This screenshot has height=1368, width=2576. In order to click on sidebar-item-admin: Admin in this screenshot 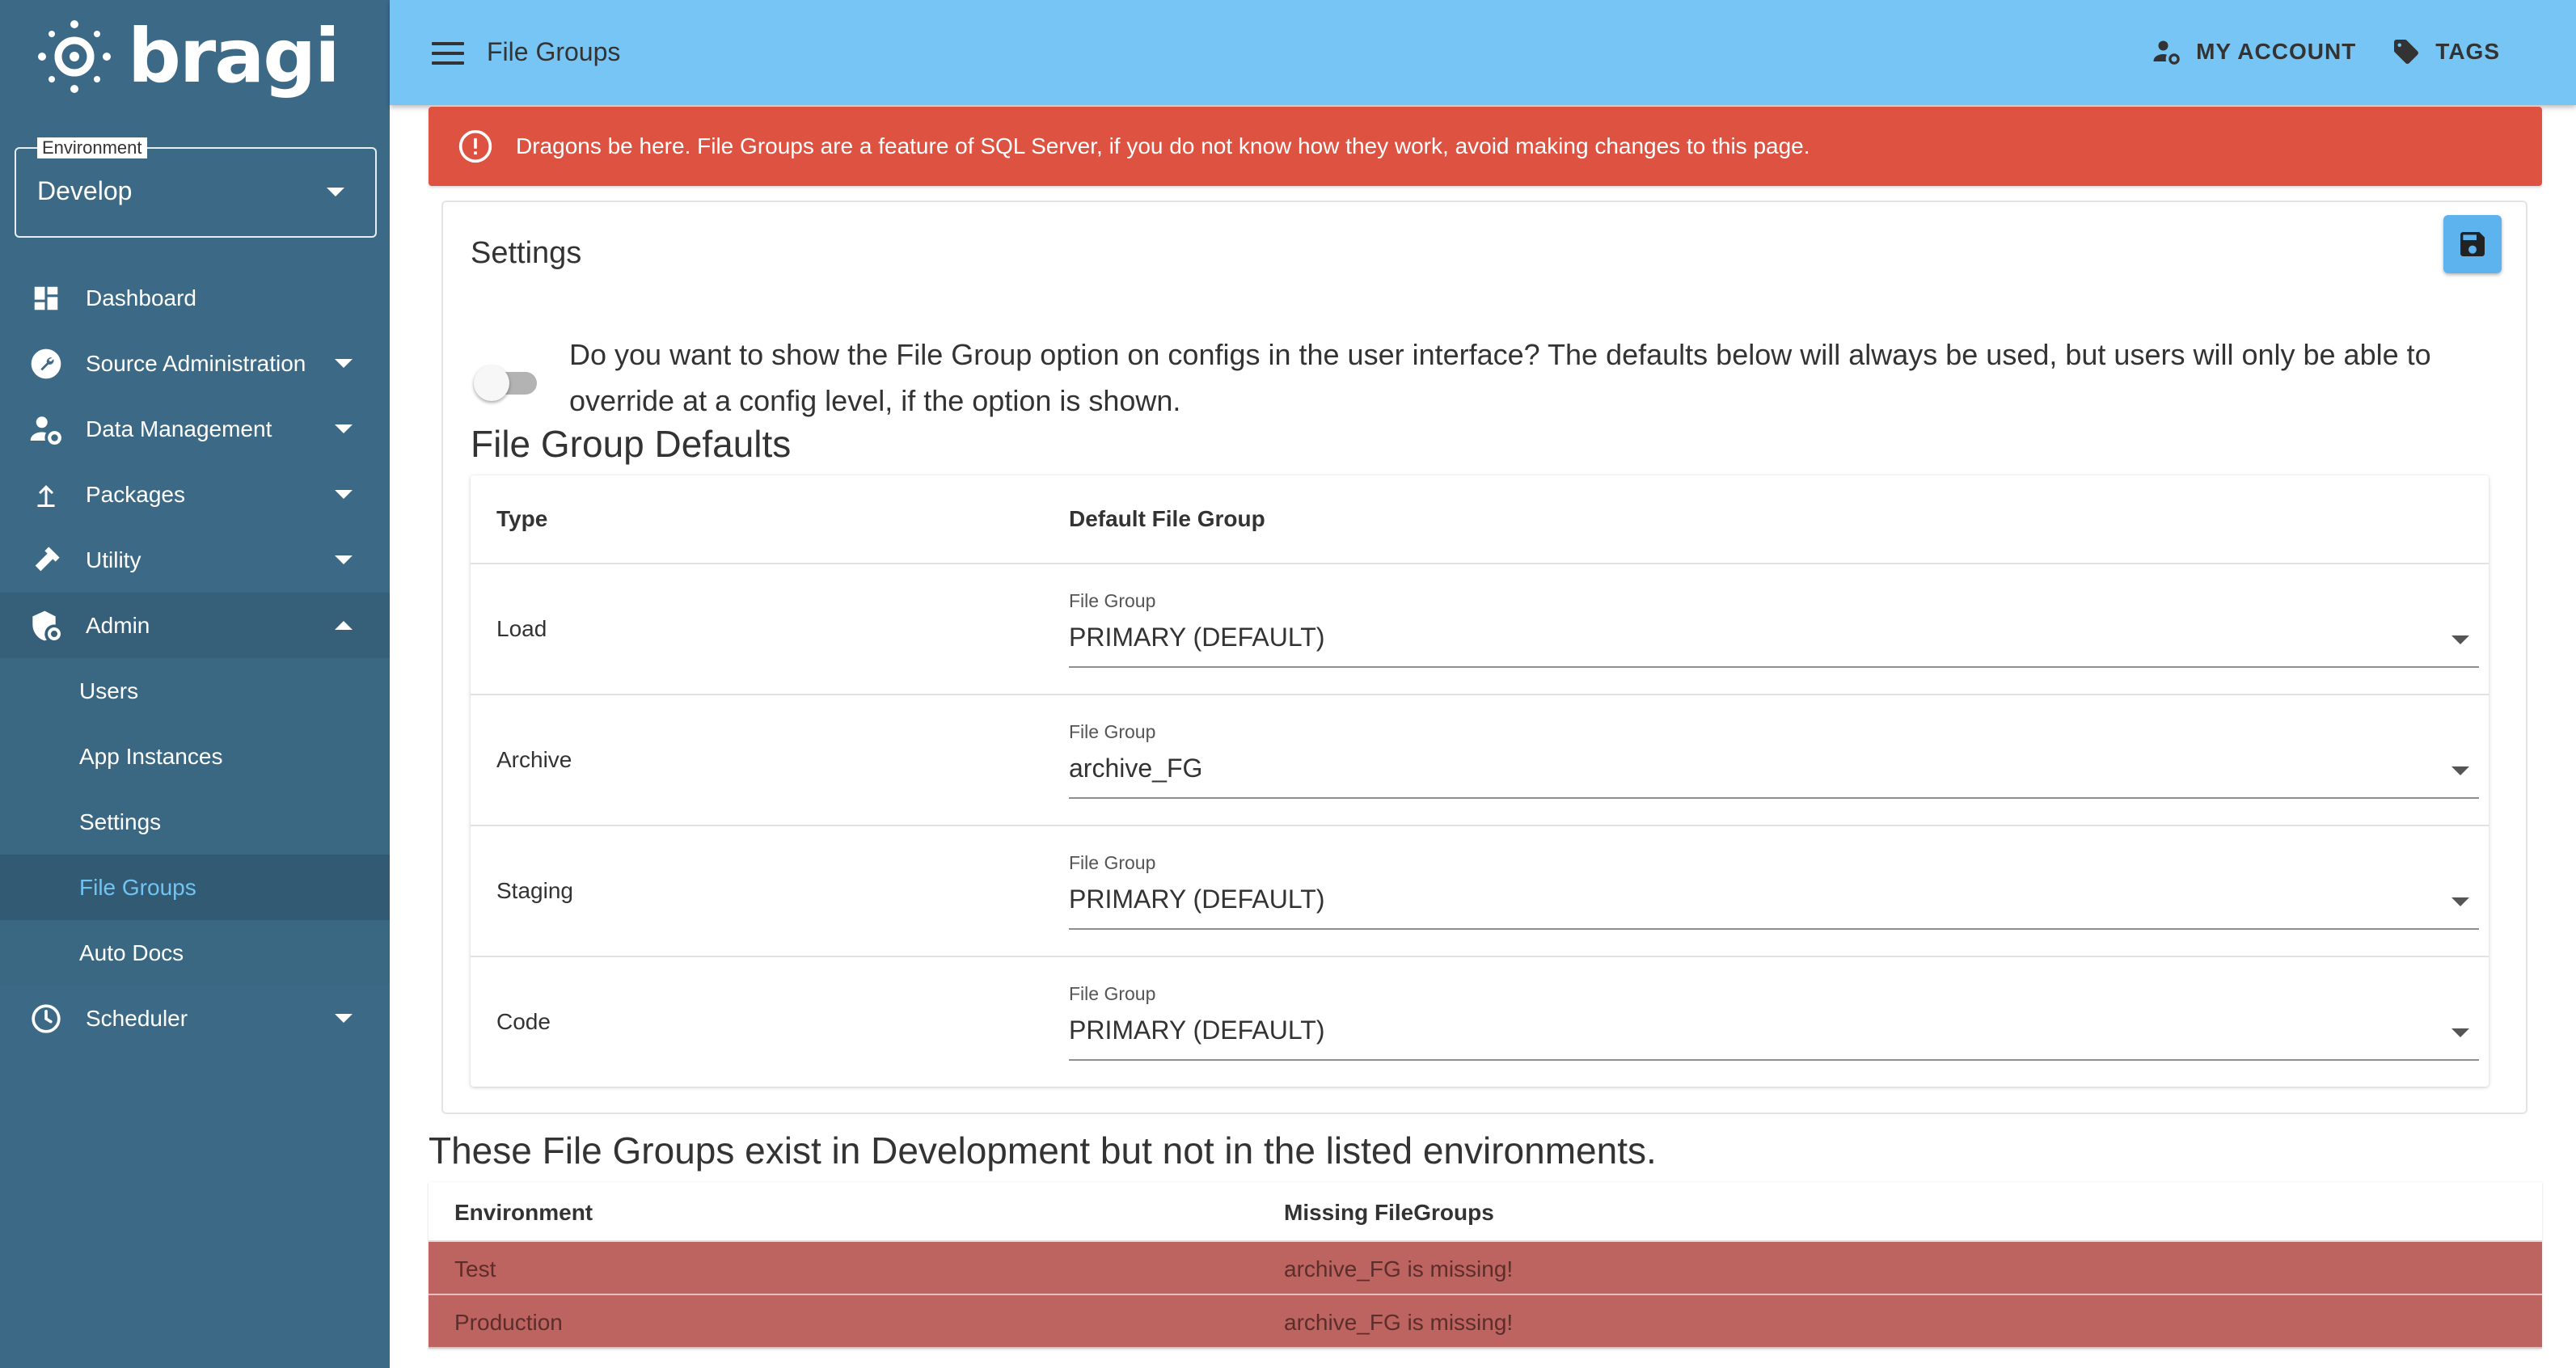, I will do `click(195, 625)`.